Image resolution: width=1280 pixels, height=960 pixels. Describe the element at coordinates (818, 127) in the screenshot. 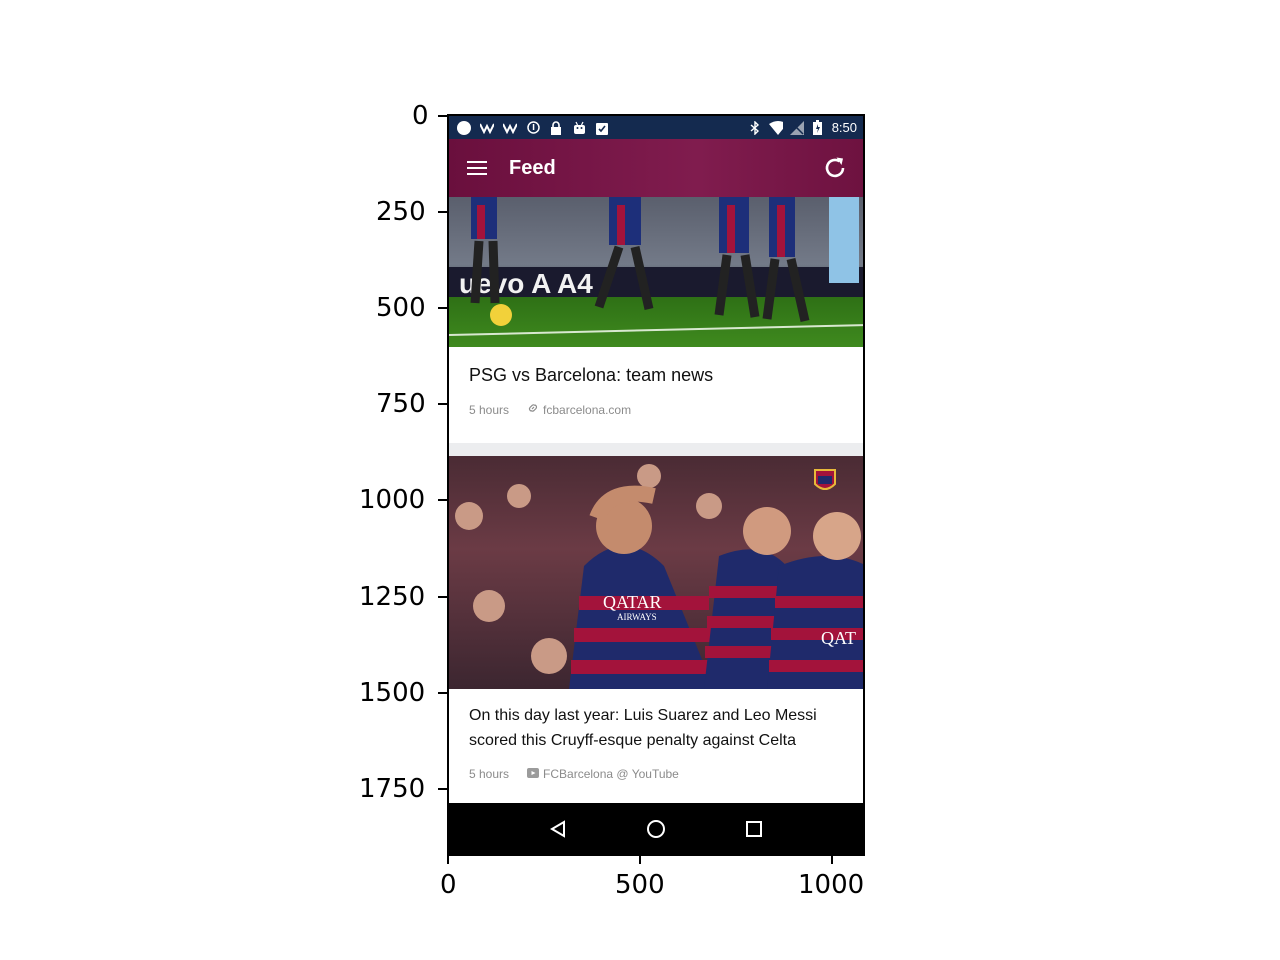

I see `battery-icon` at that location.